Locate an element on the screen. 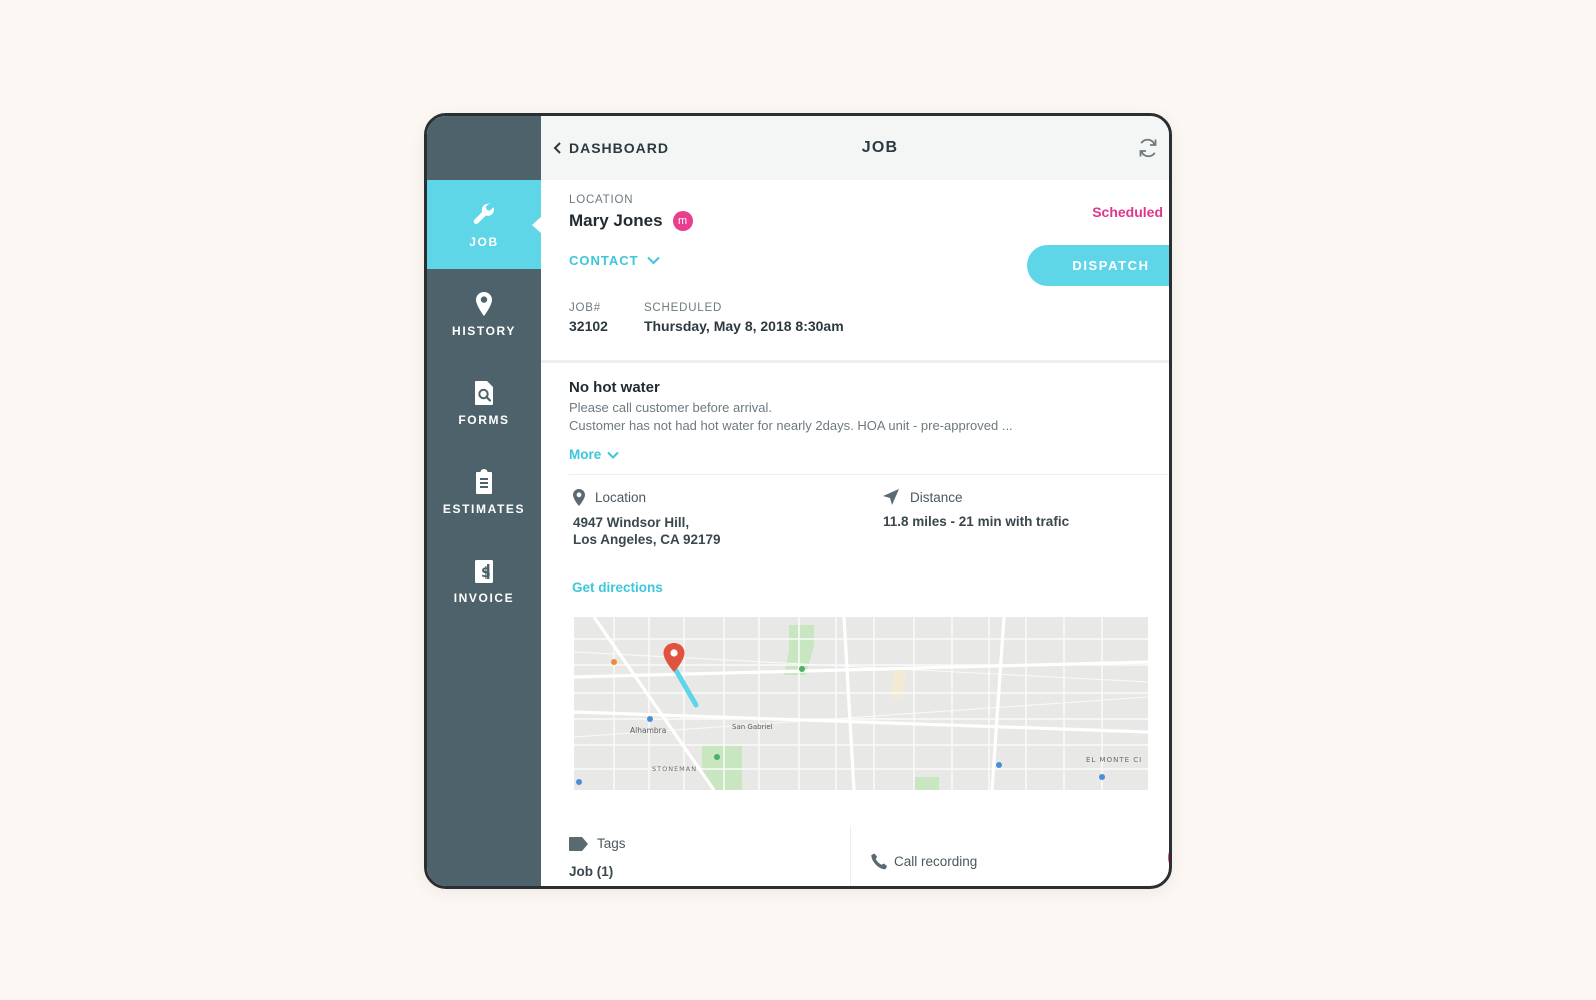  chevron-left-icon is located at coordinates (557, 148).